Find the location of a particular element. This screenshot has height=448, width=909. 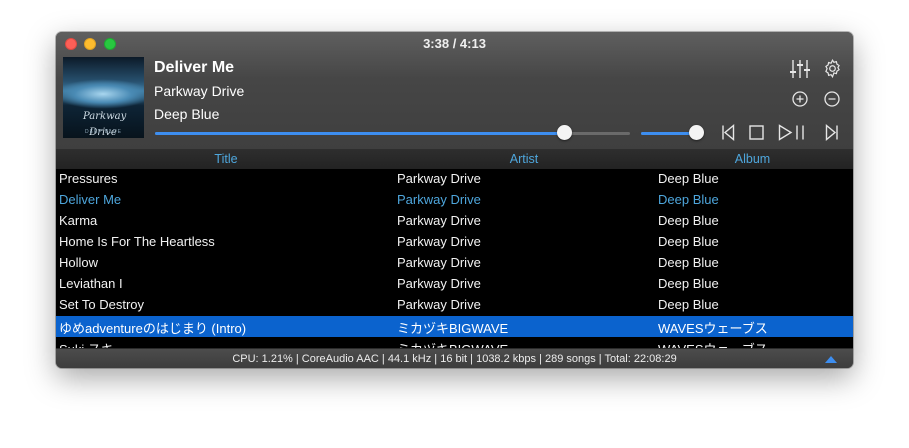

volume-slider-knob is located at coordinates (697, 132).